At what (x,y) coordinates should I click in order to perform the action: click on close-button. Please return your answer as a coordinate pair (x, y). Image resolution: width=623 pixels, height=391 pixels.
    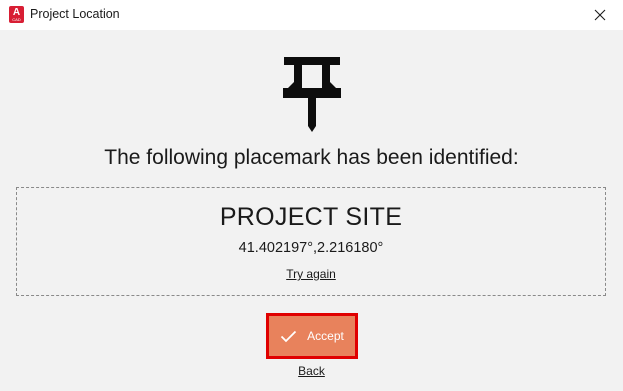
    Looking at the image, I should click on (600, 15).